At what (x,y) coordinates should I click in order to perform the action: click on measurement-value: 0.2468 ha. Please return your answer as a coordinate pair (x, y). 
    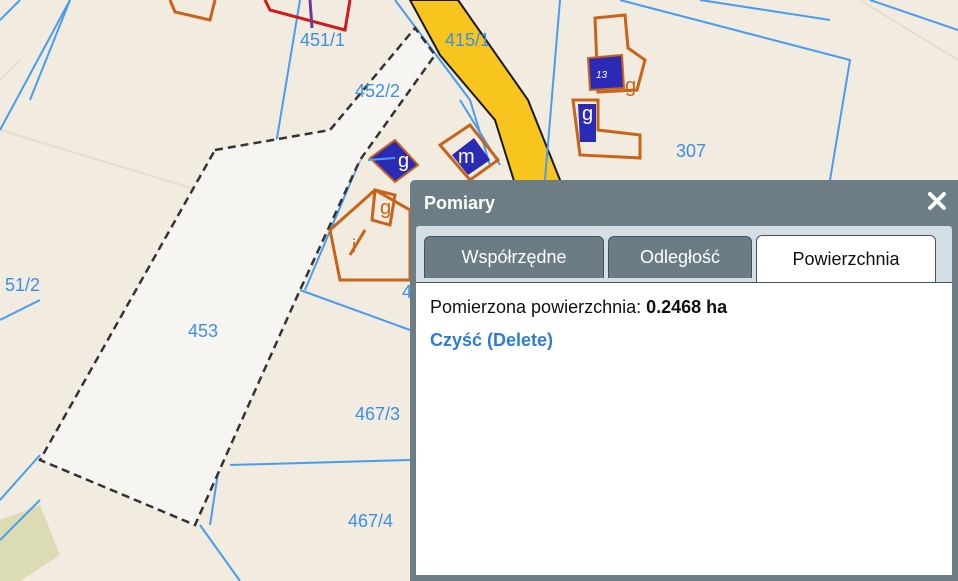
    Looking at the image, I should click on (687, 307).